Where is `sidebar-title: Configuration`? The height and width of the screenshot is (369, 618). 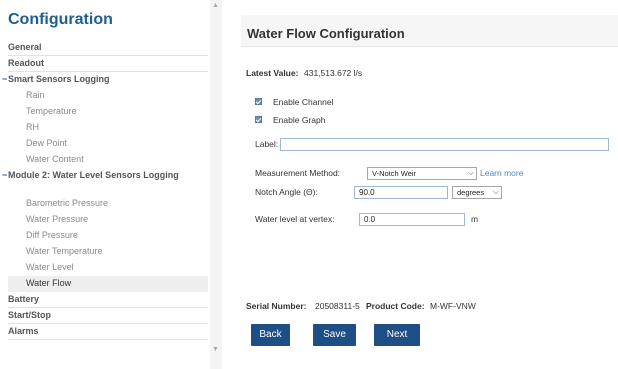 sidebar-title: Configuration is located at coordinates (60, 19).